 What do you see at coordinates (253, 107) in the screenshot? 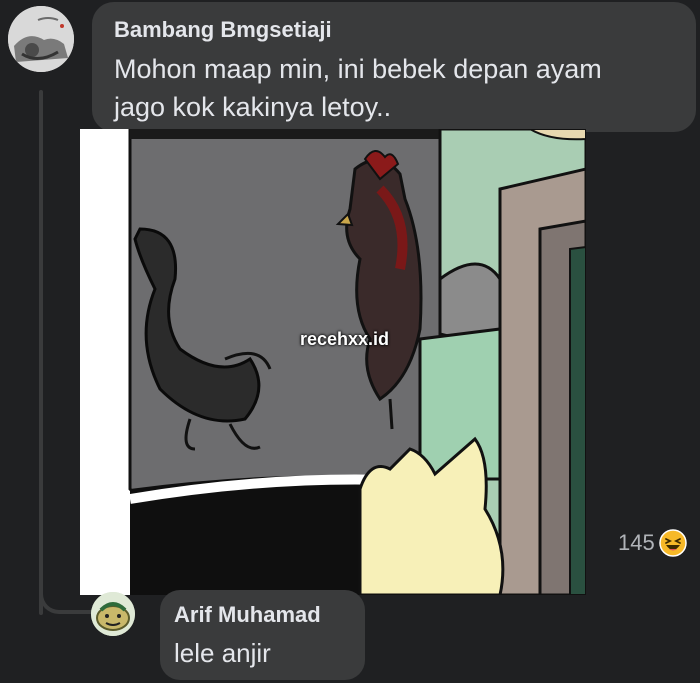
I see `comment-text-line-2: jago kok kakinya letoy..` at bounding box center [253, 107].